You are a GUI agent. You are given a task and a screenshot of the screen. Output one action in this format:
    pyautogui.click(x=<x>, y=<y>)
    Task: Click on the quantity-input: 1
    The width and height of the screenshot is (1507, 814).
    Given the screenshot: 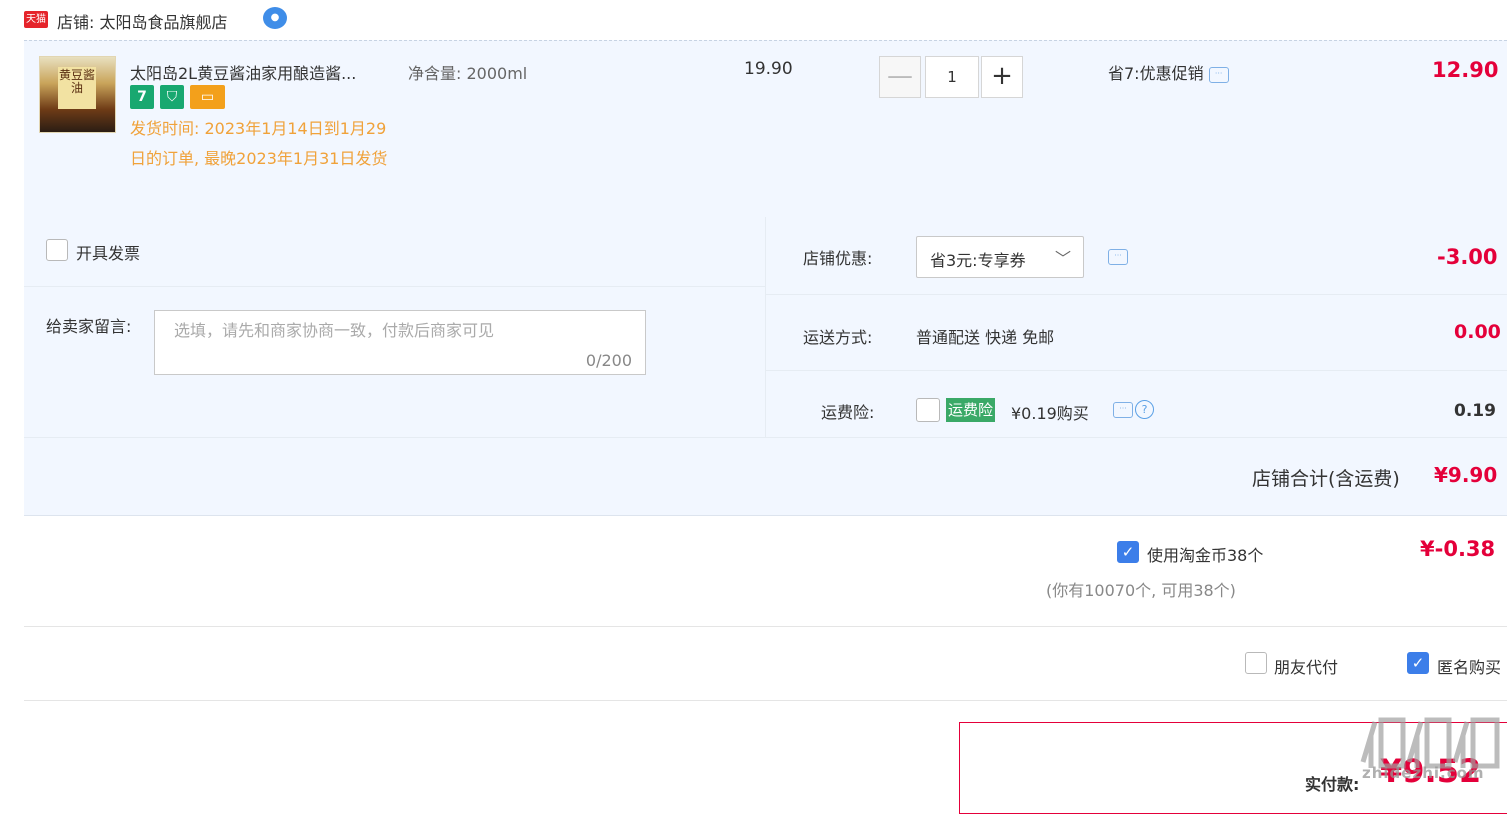 What is the action you would take?
    pyautogui.click(x=952, y=77)
    